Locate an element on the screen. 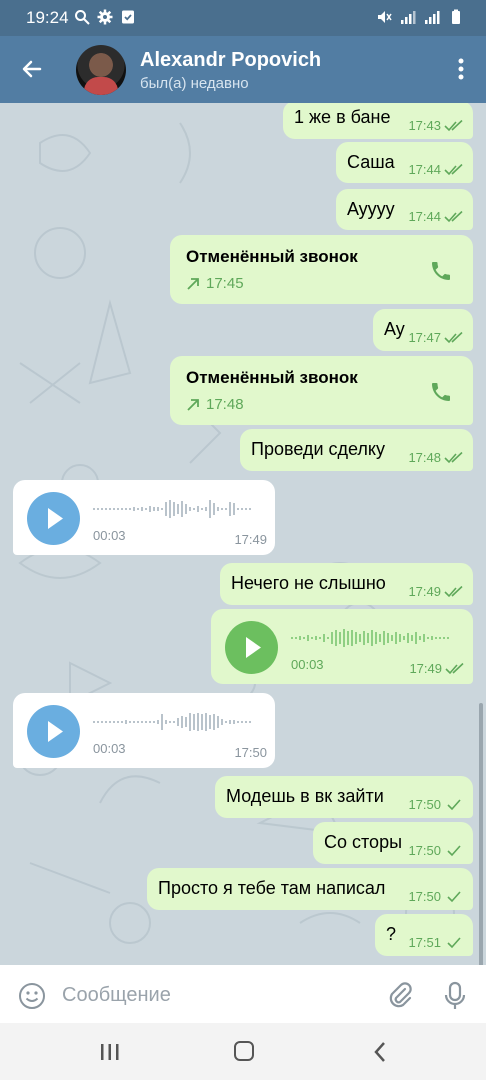  message-text: Саша is located at coordinates (371, 162).